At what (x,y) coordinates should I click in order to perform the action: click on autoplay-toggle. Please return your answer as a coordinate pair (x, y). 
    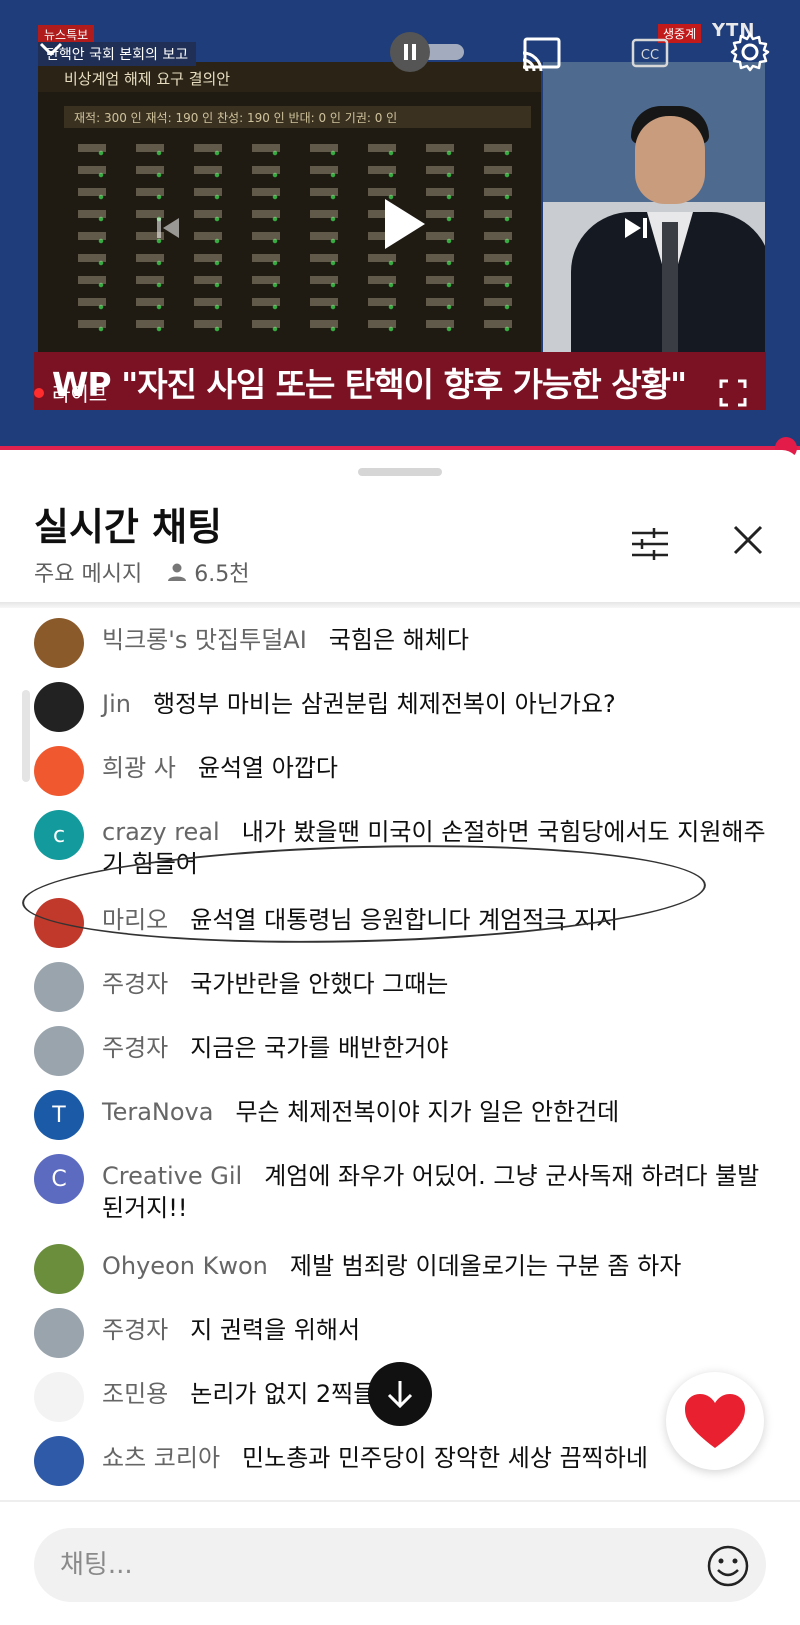
    Looking at the image, I should click on (428, 52).